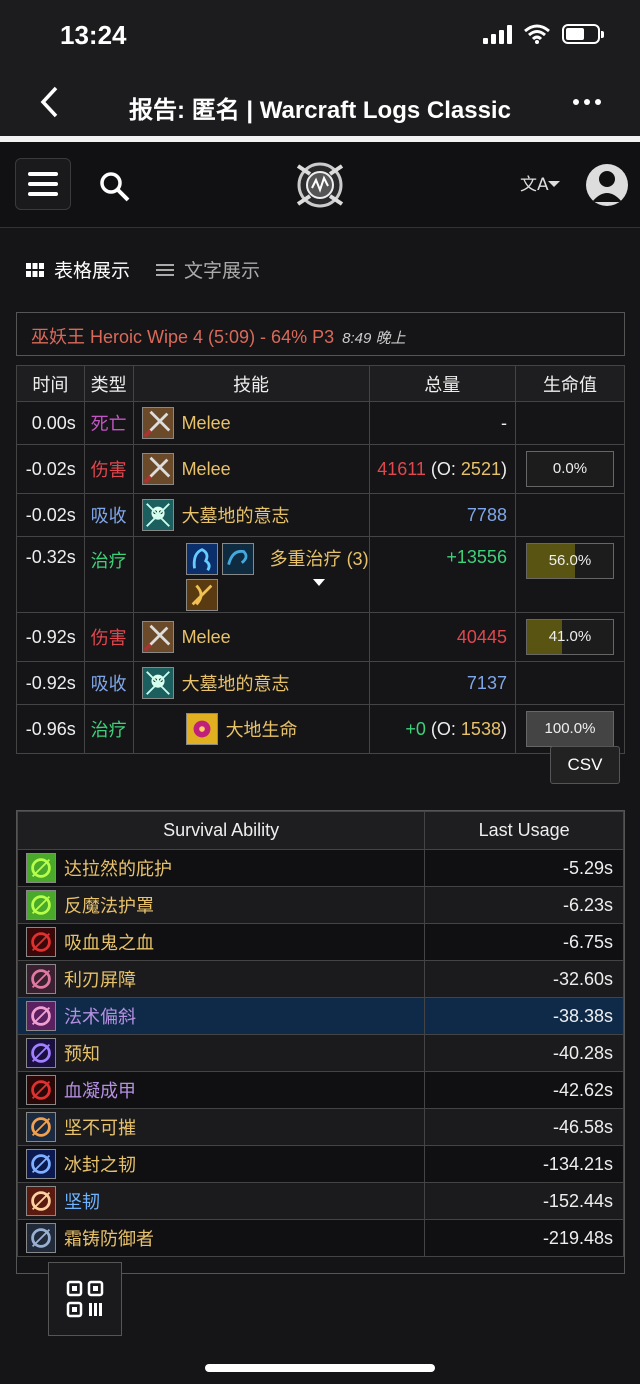  I want to click on earthliving-icon, so click(201, 595).